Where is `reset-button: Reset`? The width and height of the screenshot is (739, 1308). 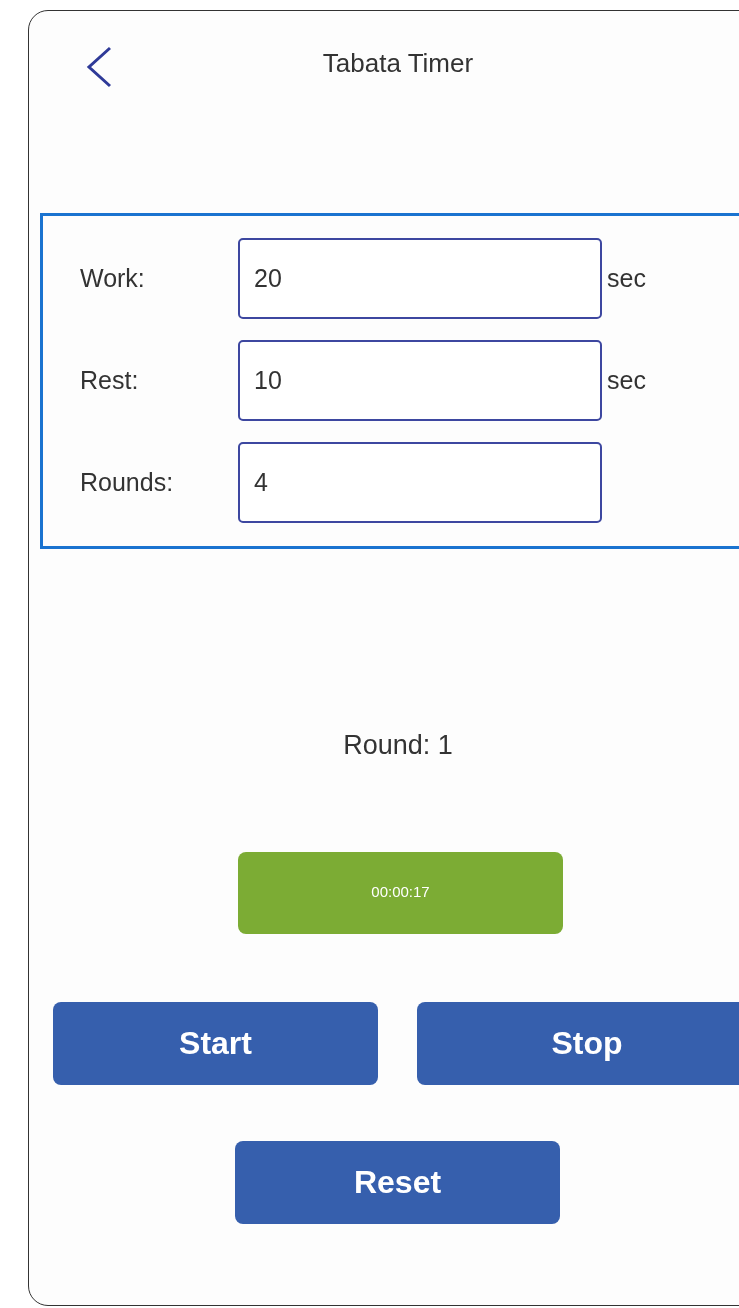
reset-button: Reset is located at coordinates (397, 1182).